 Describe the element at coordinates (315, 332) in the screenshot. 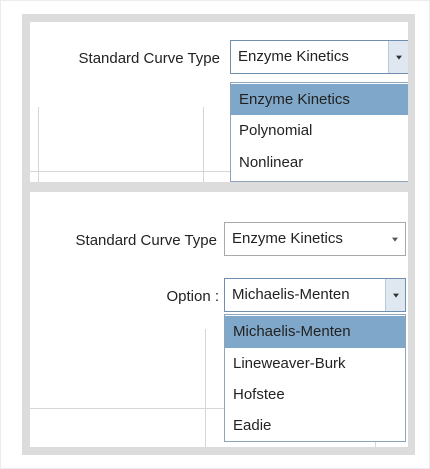

I see `option-michaelis-menten: Michaelis-Menten` at that location.